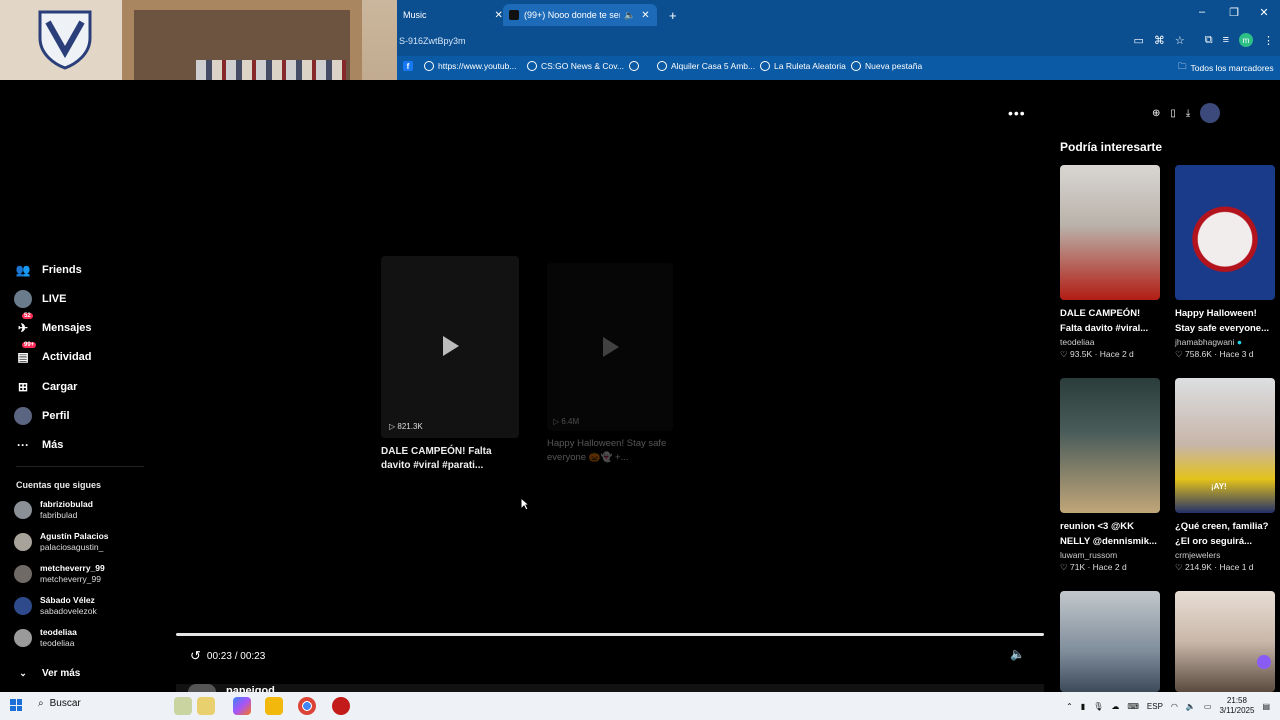 This screenshot has height=720, width=1280. What do you see at coordinates (195, 656) in the screenshot?
I see `replay-icon: ↺` at bounding box center [195, 656].